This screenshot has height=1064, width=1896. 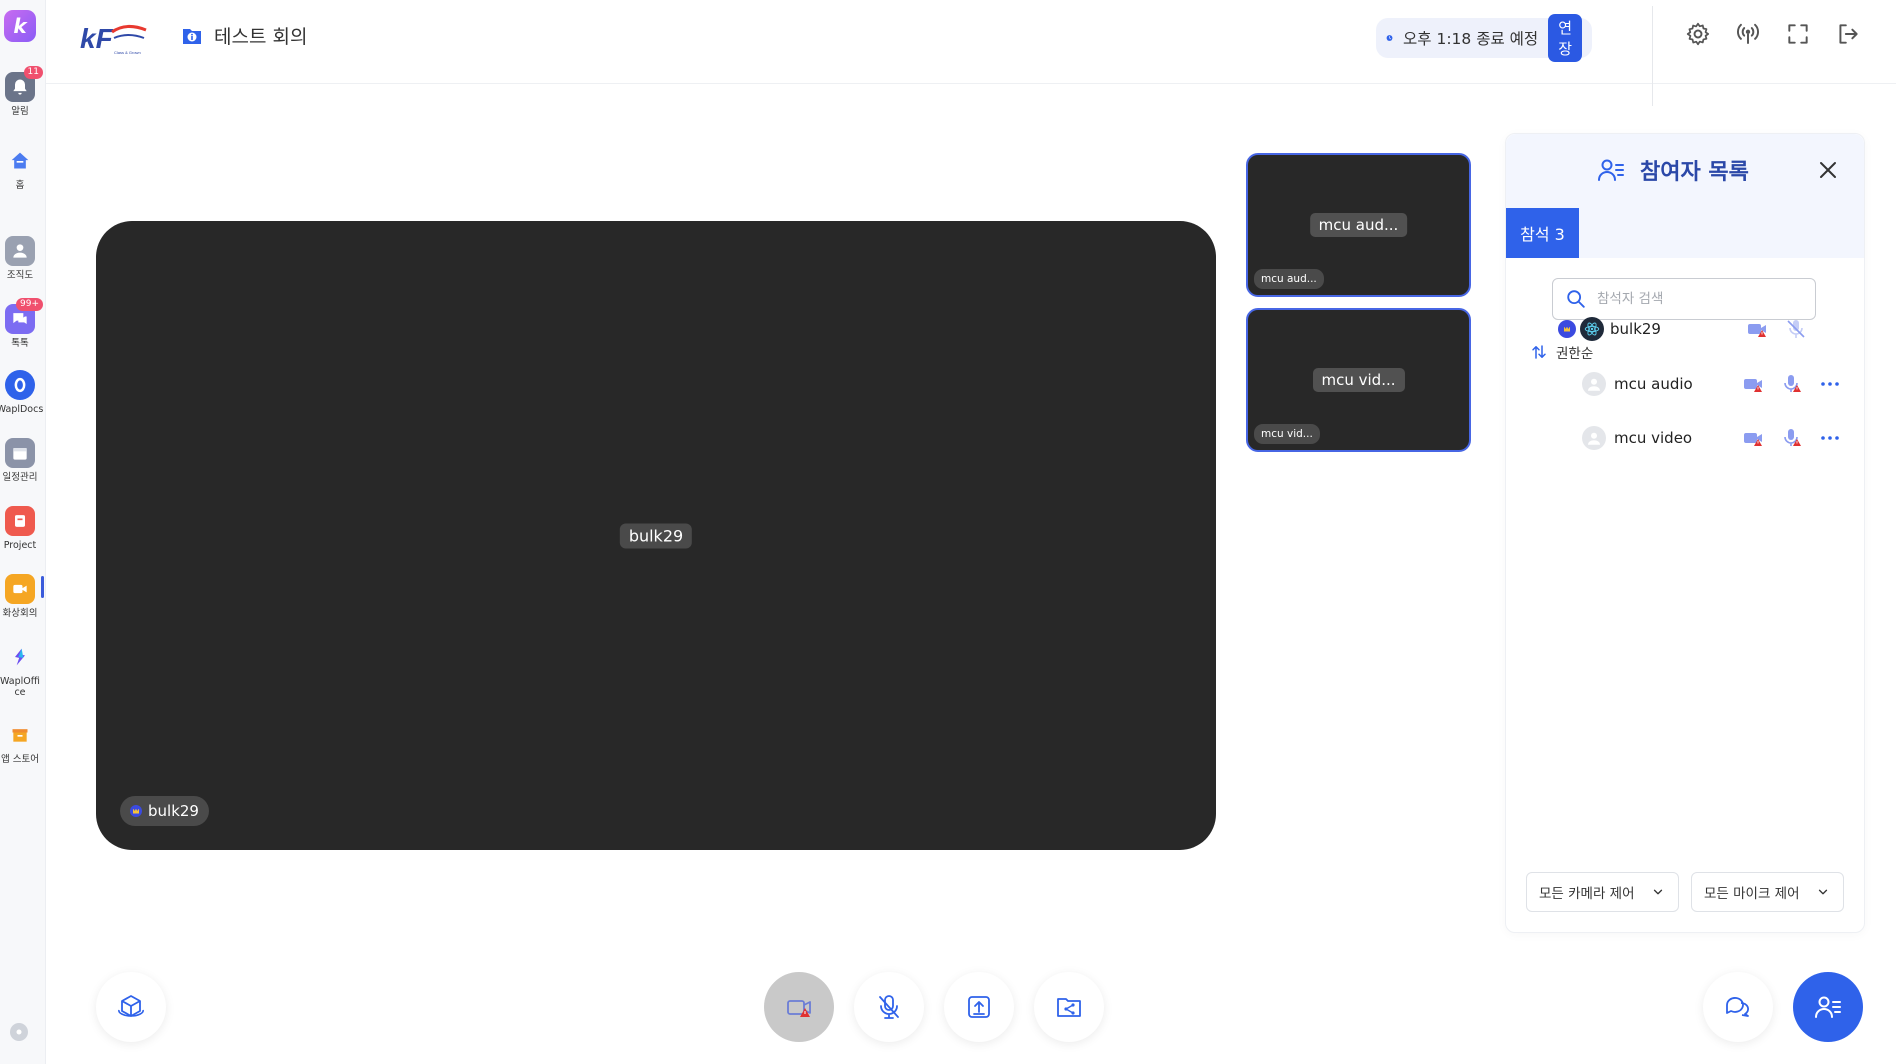 I want to click on participants-button, so click(x=1828, y=1007).